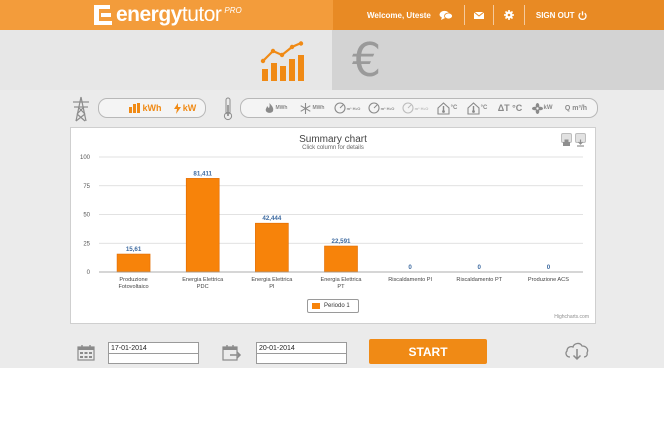 This screenshot has height=445, width=664. Describe the element at coordinates (81, 109) in the screenshot. I see `power-pylon-icon` at that location.